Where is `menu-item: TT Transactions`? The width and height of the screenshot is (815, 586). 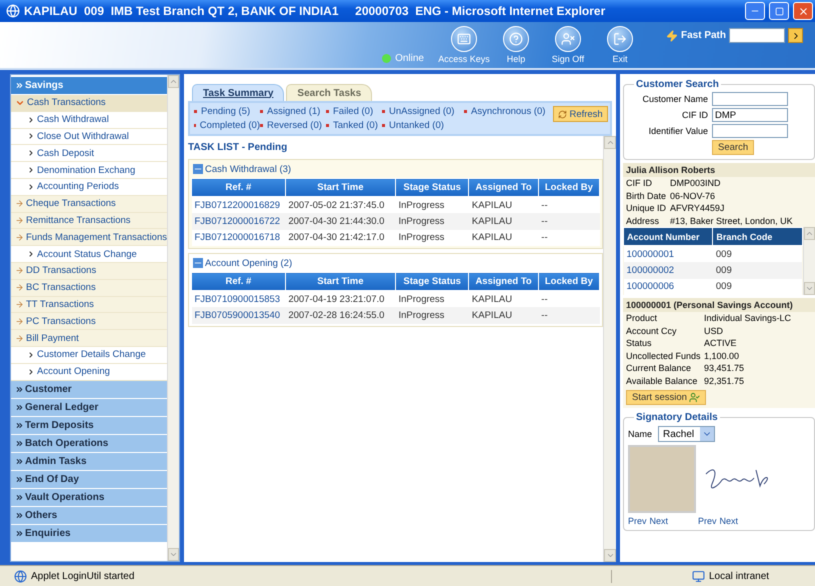
menu-item: TT Transactions is located at coordinates (89, 305).